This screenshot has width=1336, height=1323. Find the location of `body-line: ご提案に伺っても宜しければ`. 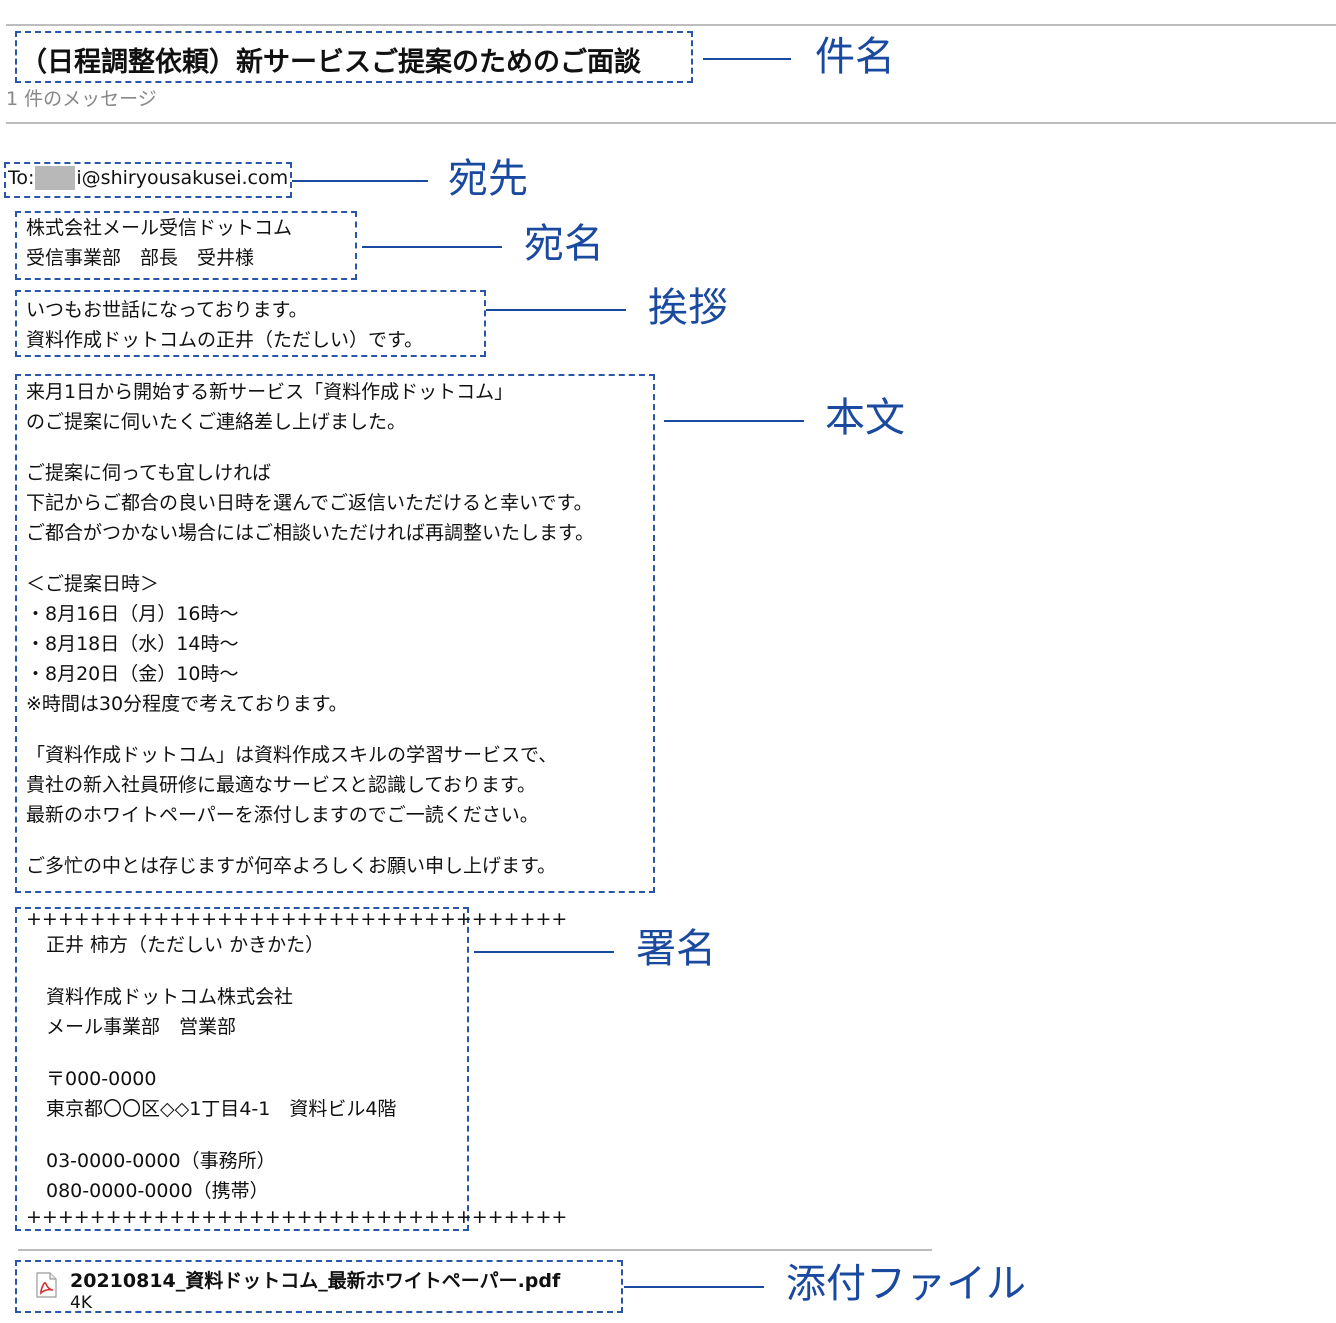

body-line: ご提案に伺っても宜しければ is located at coordinates (149, 473).